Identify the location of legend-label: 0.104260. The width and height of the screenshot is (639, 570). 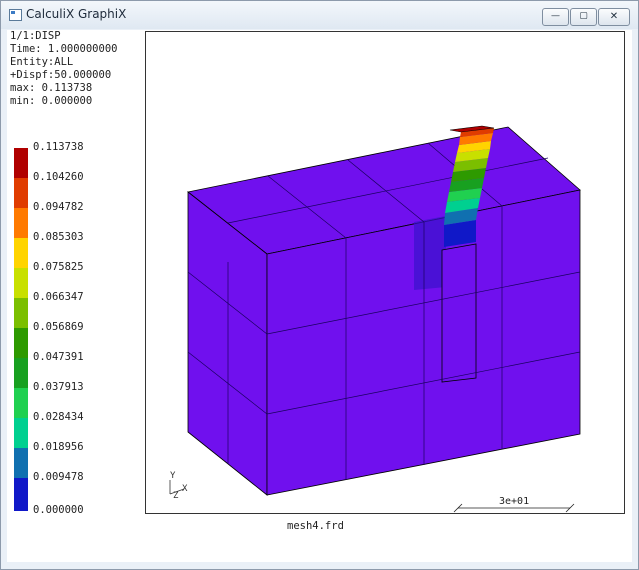
(58, 177).